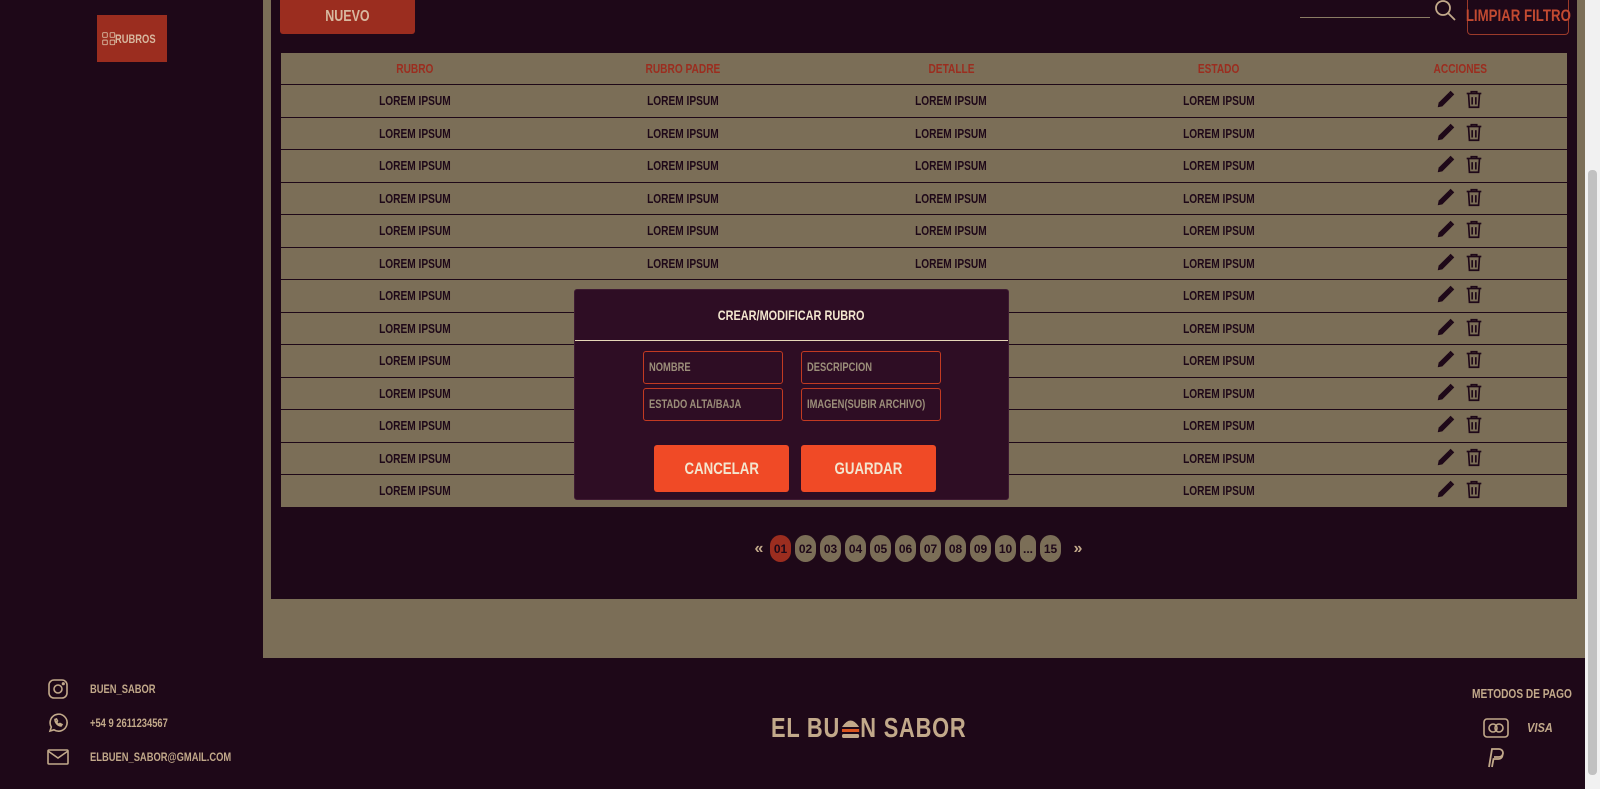 This screenshot has height=789, width=1600. Describe the element at coordinates (905, 548) in the screenshot. I see `page-button: 06` at that location.